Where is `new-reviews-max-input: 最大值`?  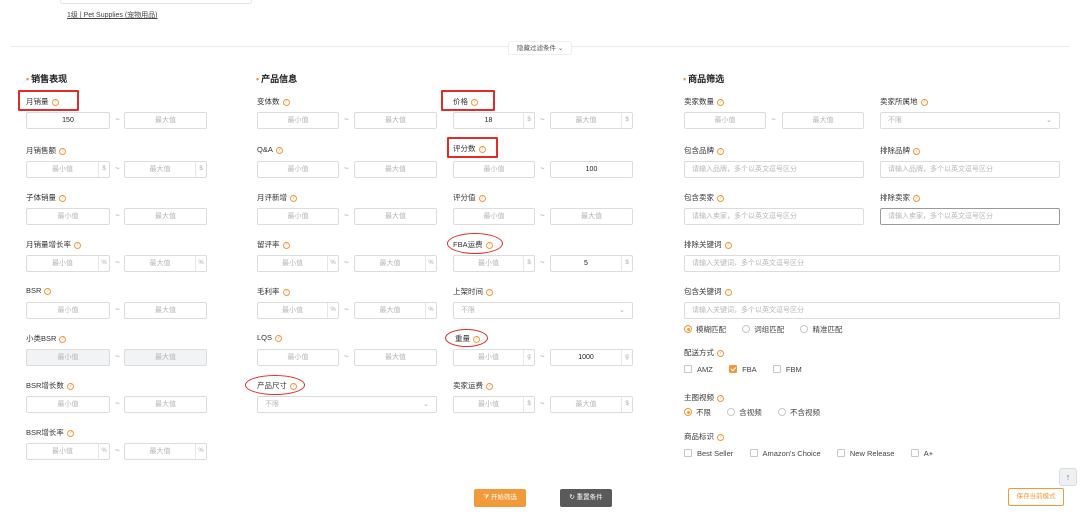
new-reviews-max-input: 最大值 is located at coordinates (395, 216).